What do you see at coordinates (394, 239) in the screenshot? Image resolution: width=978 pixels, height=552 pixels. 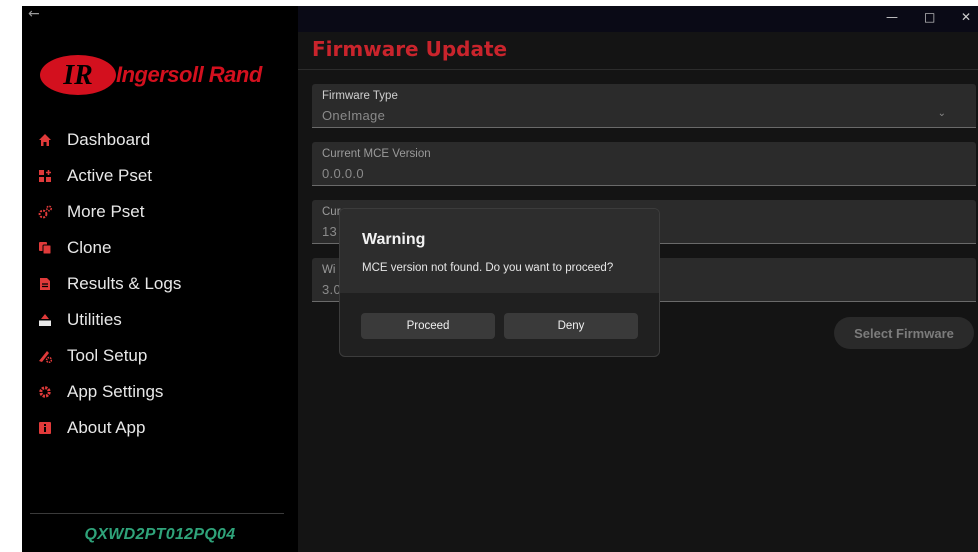 I see `dialog-title: Warning` at bounding box center [394, 239].